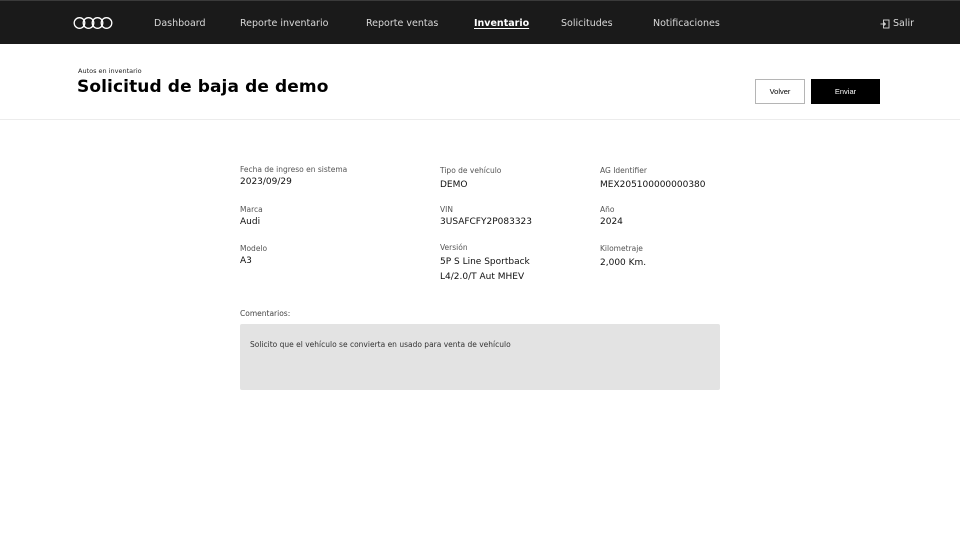 This screenshot has width=960, height=544. I want to click on field-fecha-ingreso: Fecha de ingreso en sistema 2023/09/29, so click(293, 177).